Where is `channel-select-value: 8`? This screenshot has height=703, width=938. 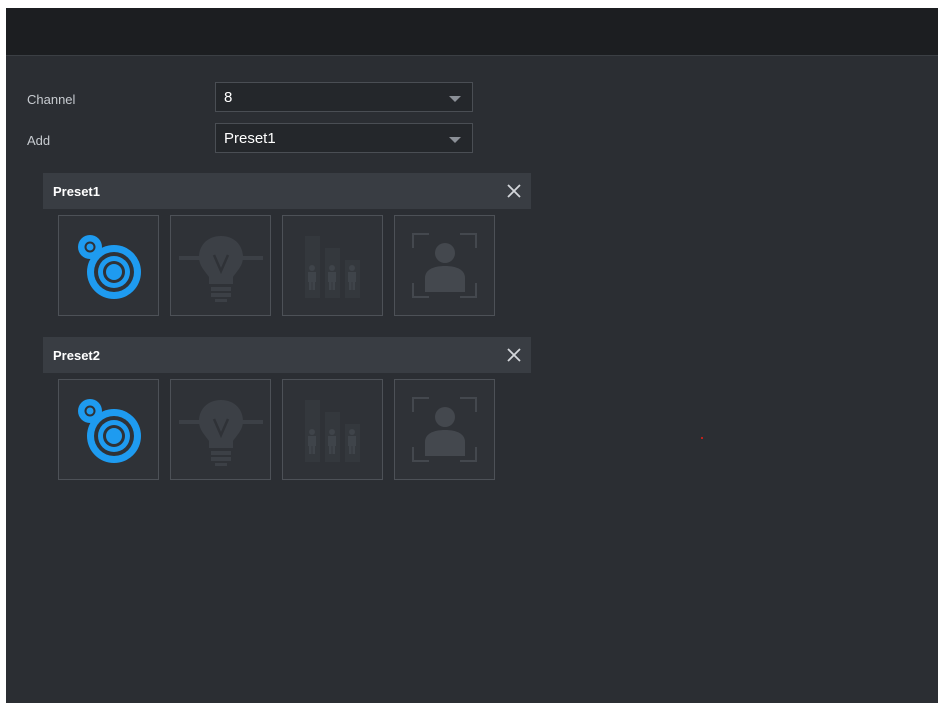
channel-select-value: 8 is located at coordinates (228, 97).